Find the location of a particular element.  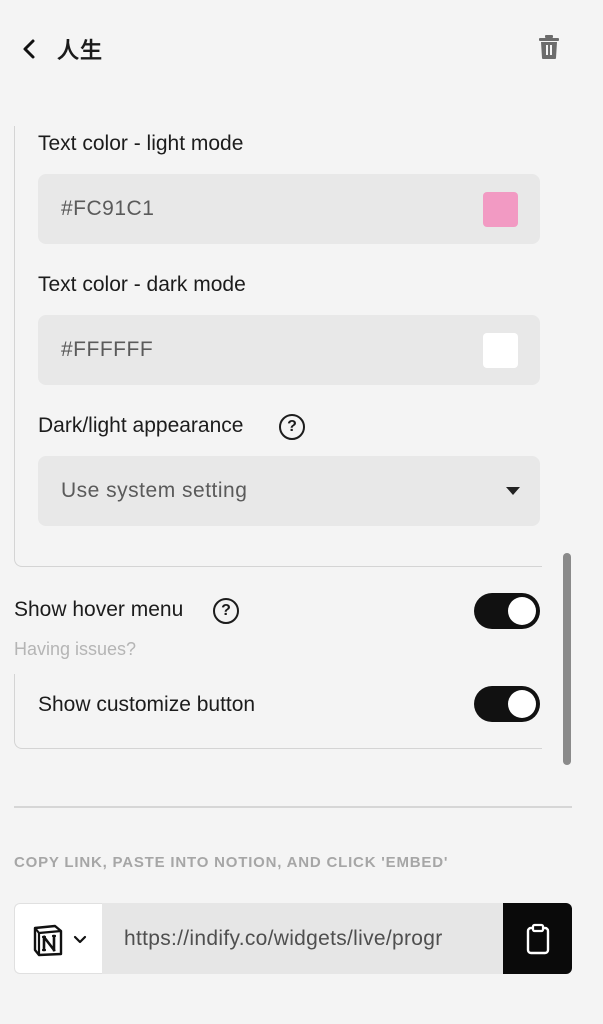

notion-icon is located at coordinates (48, 940).